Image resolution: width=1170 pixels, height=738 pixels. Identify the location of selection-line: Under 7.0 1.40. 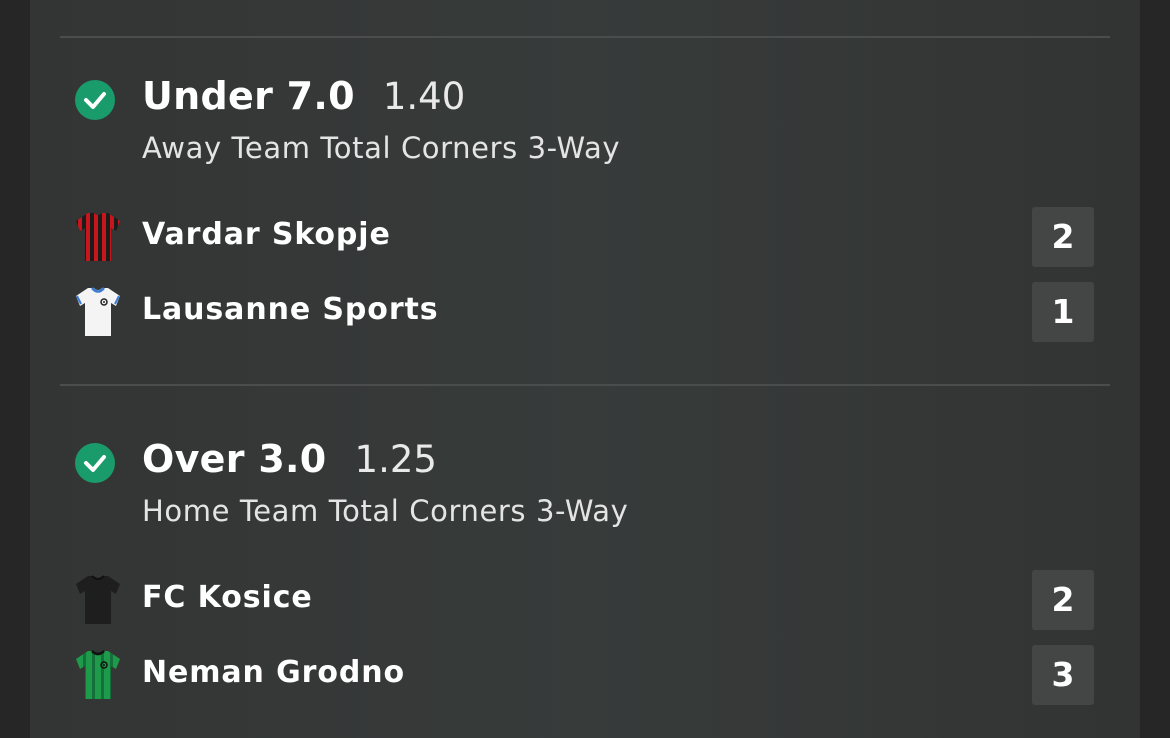
(303, 96).